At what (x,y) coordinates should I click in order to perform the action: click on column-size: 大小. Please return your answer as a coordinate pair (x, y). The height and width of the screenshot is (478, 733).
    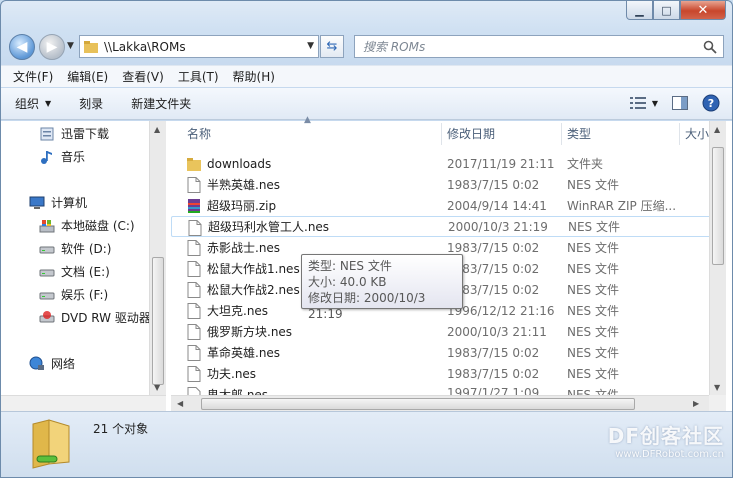
    Looking at the image, I should click on (697, 133).